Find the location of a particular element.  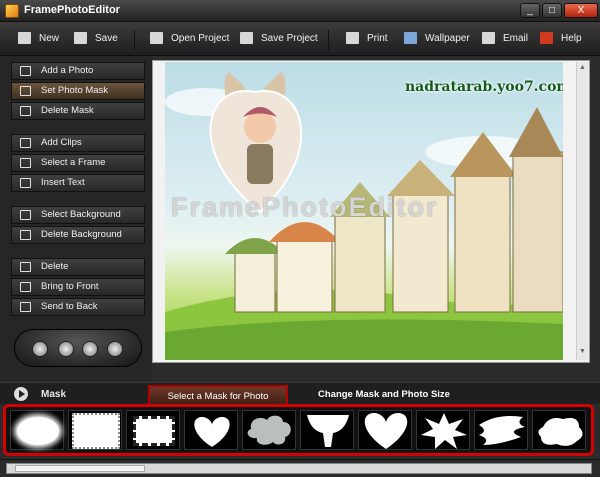

mask-thumbnail-stamp is located at coordinates (153, 430).